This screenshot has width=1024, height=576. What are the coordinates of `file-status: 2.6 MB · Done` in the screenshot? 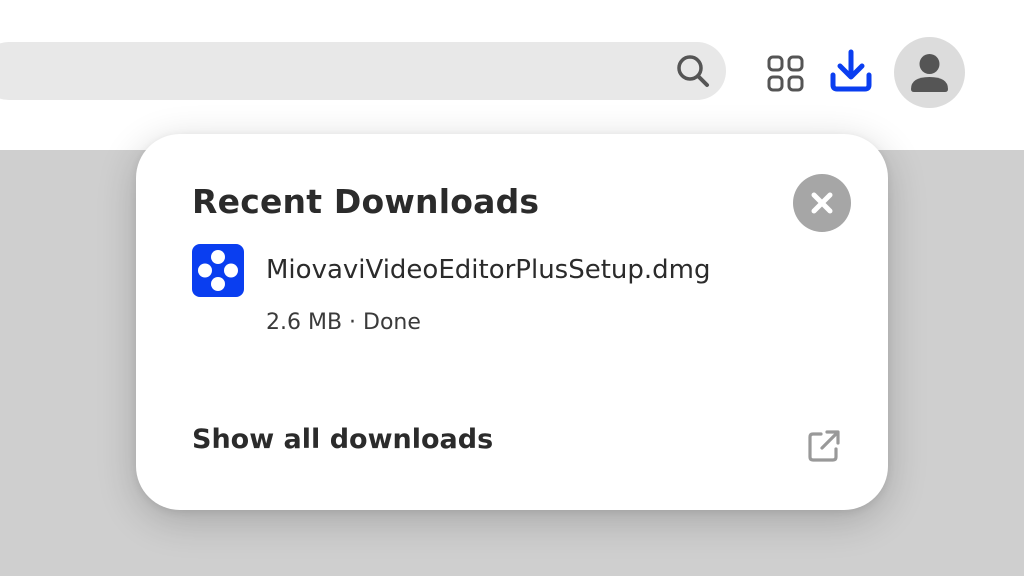 It's located at (343, 322).